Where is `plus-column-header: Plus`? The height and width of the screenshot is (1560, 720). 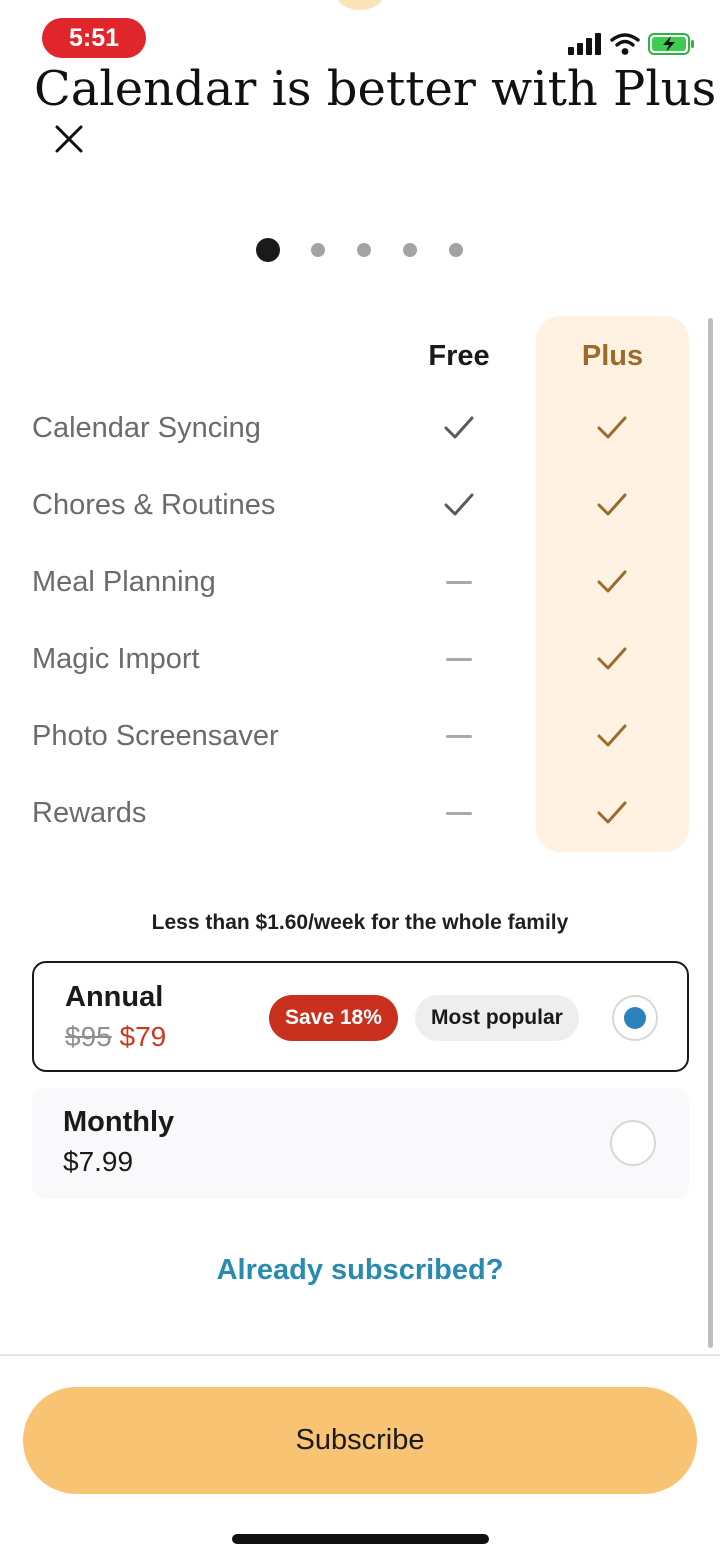 plus-column-header: Plus is located at coordinates (612, 356).